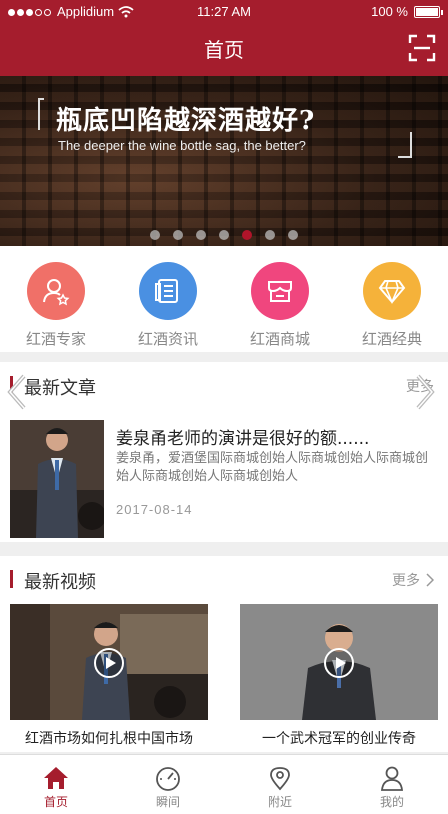  What do you see at coordinates (168, 291) in the screenshot?
I see `news-icon` at bounding box center [168, 291].